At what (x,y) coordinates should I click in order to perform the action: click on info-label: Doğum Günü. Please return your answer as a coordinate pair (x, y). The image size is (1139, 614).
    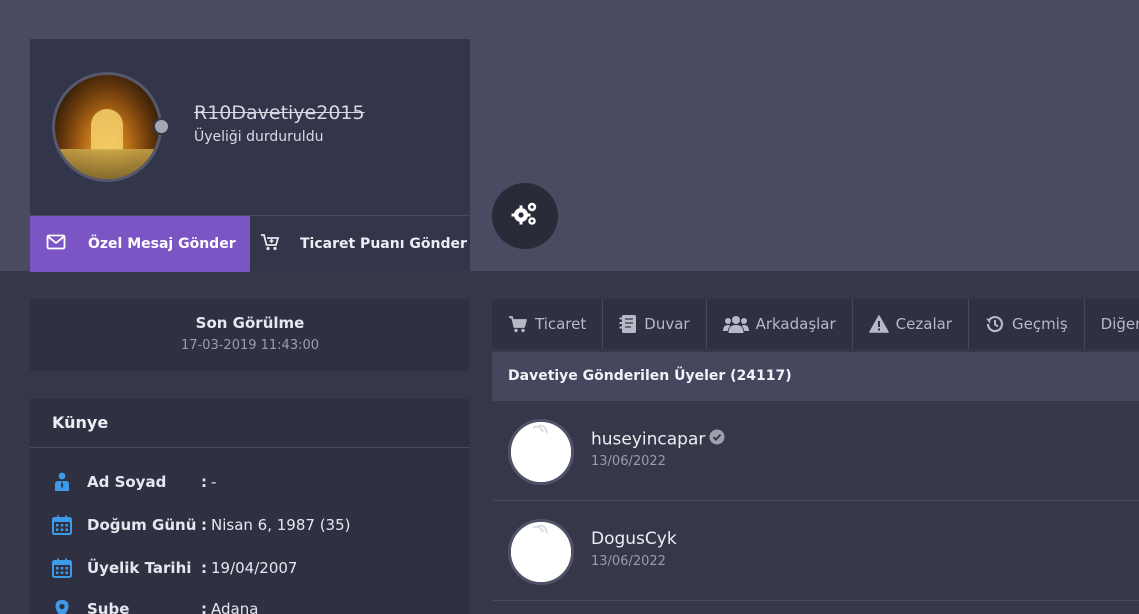
    Looking at the image, I should click on (142, 525).